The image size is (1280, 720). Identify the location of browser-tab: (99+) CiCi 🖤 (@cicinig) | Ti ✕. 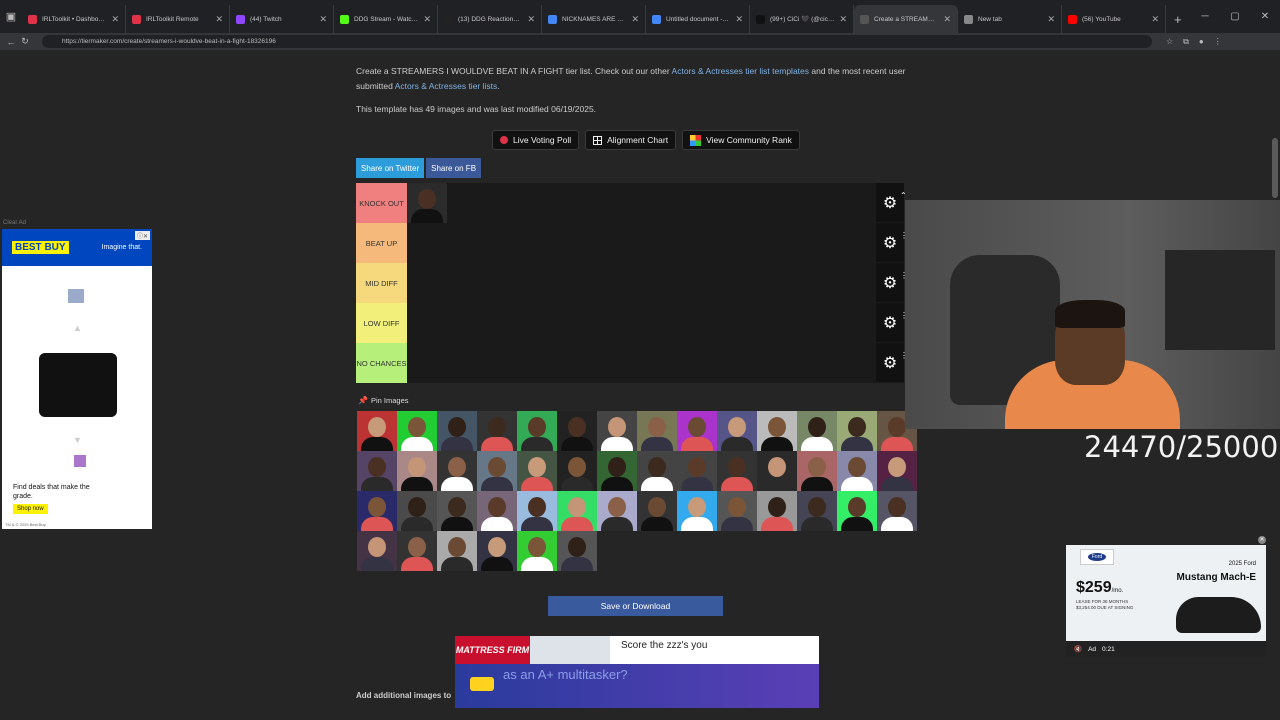
(802, 19).